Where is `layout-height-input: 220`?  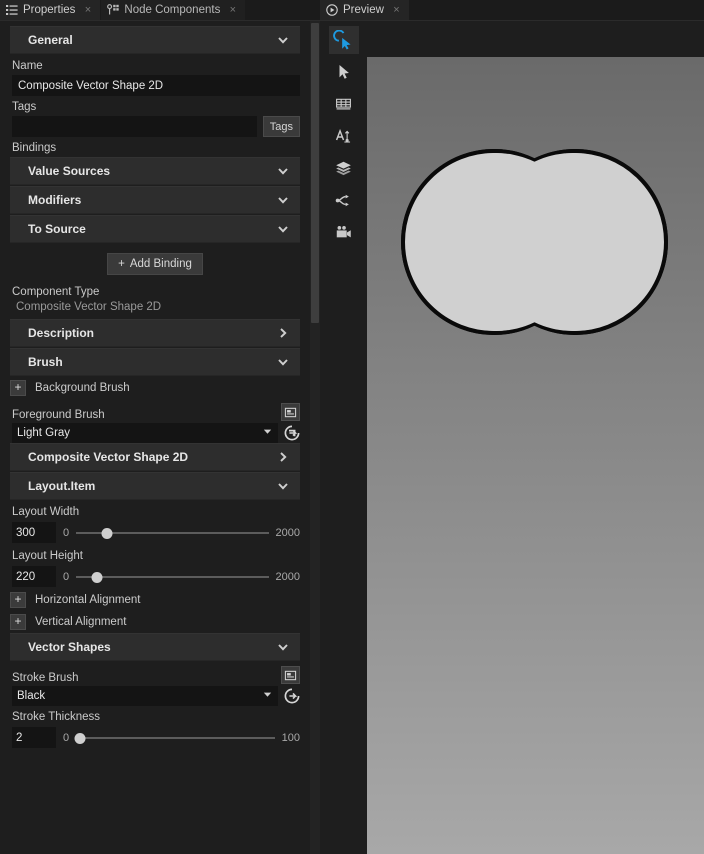
layout-height-input: 220 is located at coordinates (34, 576).